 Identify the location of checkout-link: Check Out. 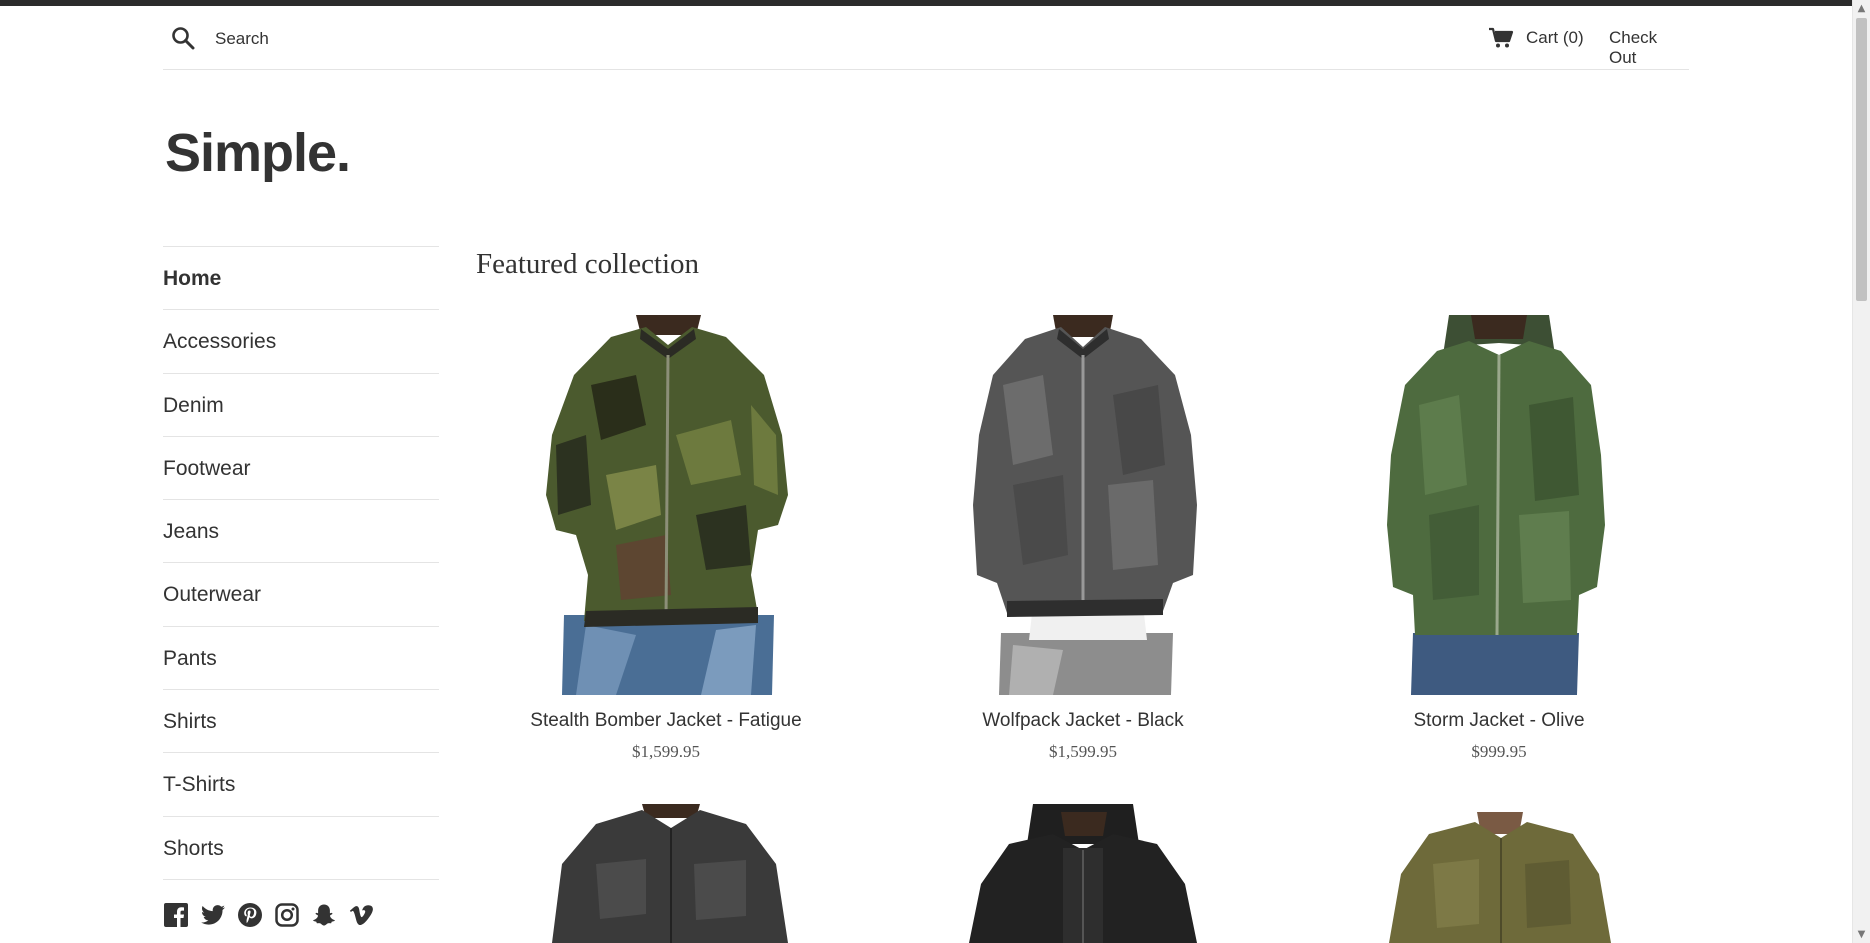
(1649, 48).